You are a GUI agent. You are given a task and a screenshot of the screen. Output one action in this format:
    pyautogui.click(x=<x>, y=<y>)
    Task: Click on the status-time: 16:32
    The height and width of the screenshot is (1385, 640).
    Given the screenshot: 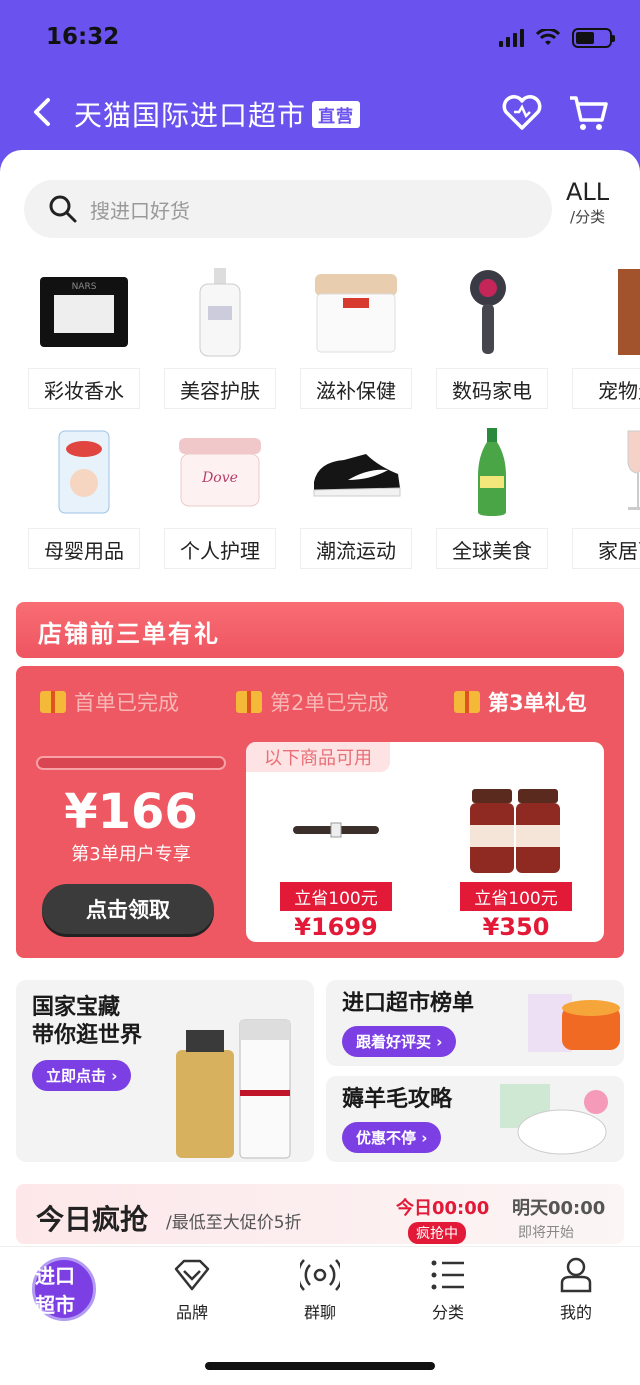 What is the action you would take?
    pyautogui.click(x=83, y=37)
    